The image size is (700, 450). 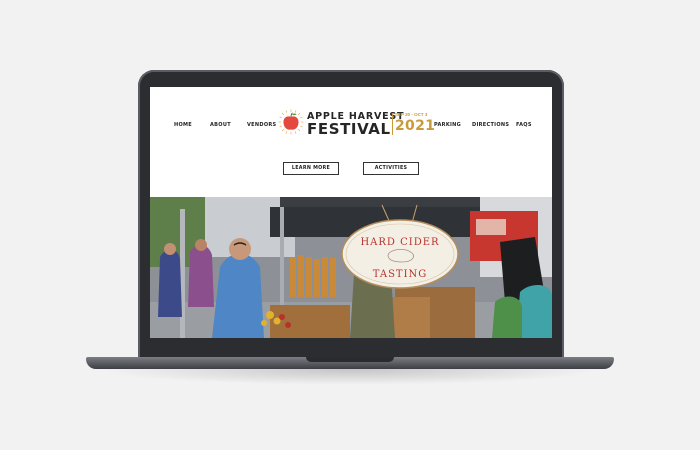 What do you see at coordinates (311, 168) in the screenshot?
I see `learn-more-button: LEARN MORE` at bounding box center [311, 168].